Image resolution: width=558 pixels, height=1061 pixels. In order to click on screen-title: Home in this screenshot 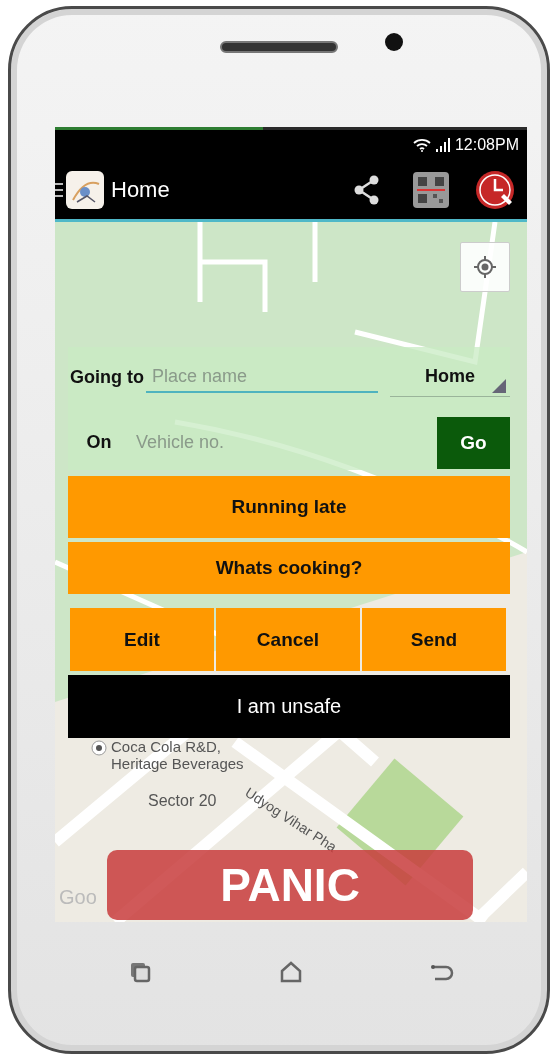, I will do `click(141, 189)`.